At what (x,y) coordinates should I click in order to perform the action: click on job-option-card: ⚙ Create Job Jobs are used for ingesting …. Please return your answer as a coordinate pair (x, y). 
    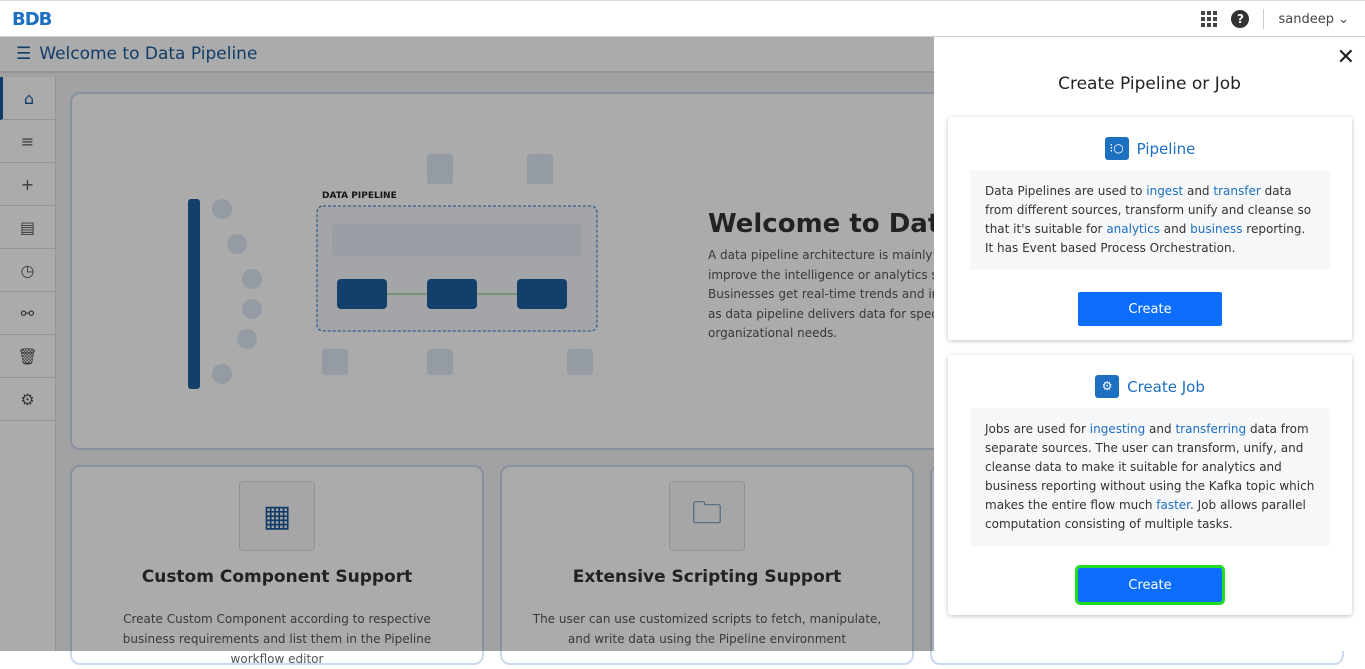
    Looking at the image, I should click on (1150, 485).